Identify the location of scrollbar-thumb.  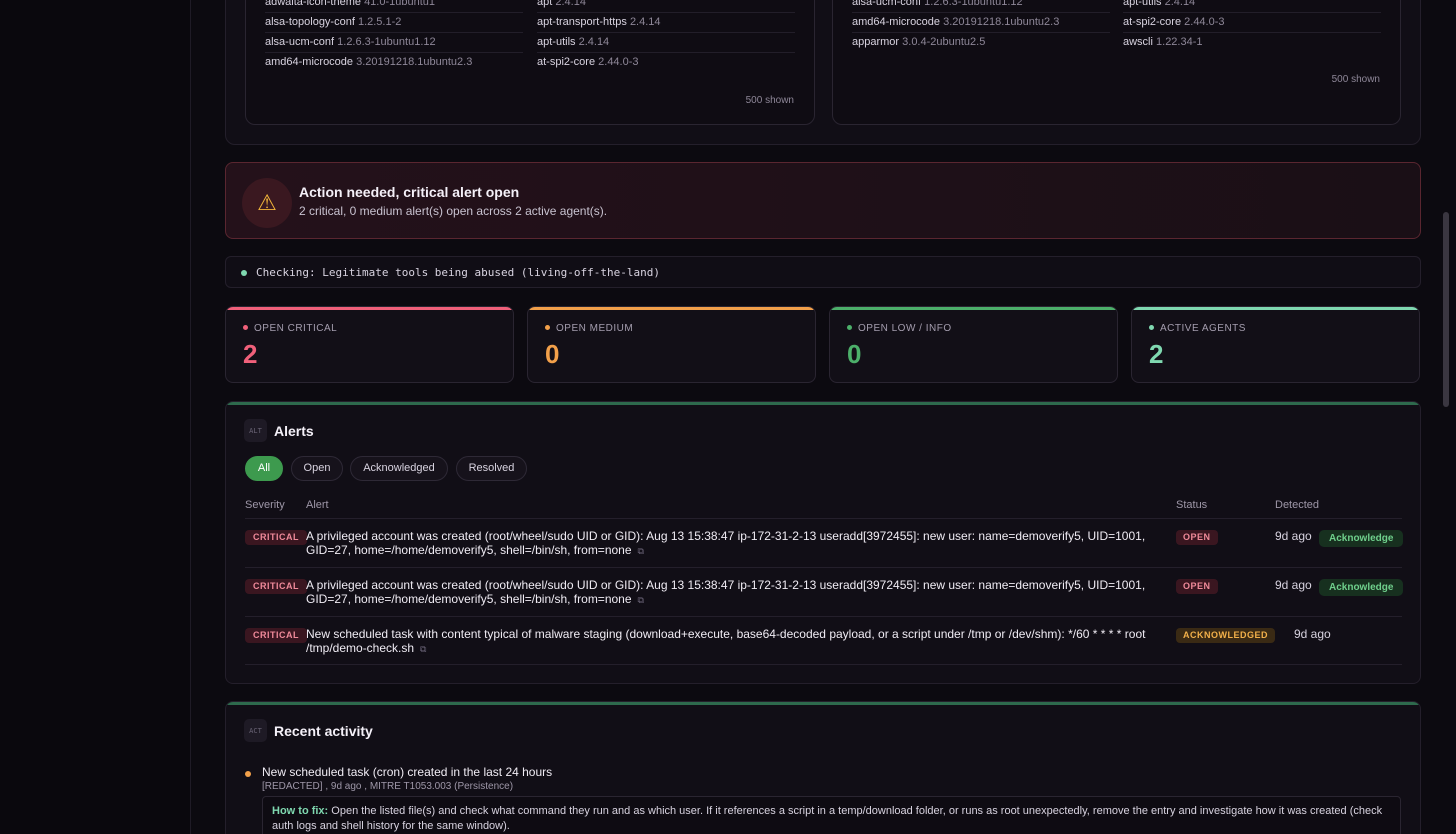
(1446, 309).